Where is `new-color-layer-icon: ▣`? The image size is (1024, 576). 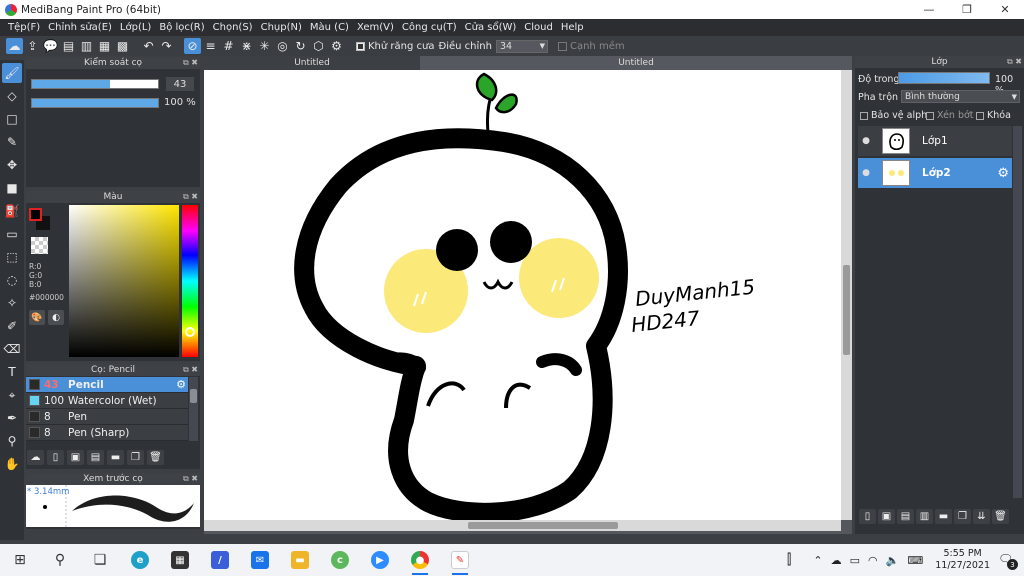 new-color-layer-icon: ▣ is located at coordinates (886, 516).